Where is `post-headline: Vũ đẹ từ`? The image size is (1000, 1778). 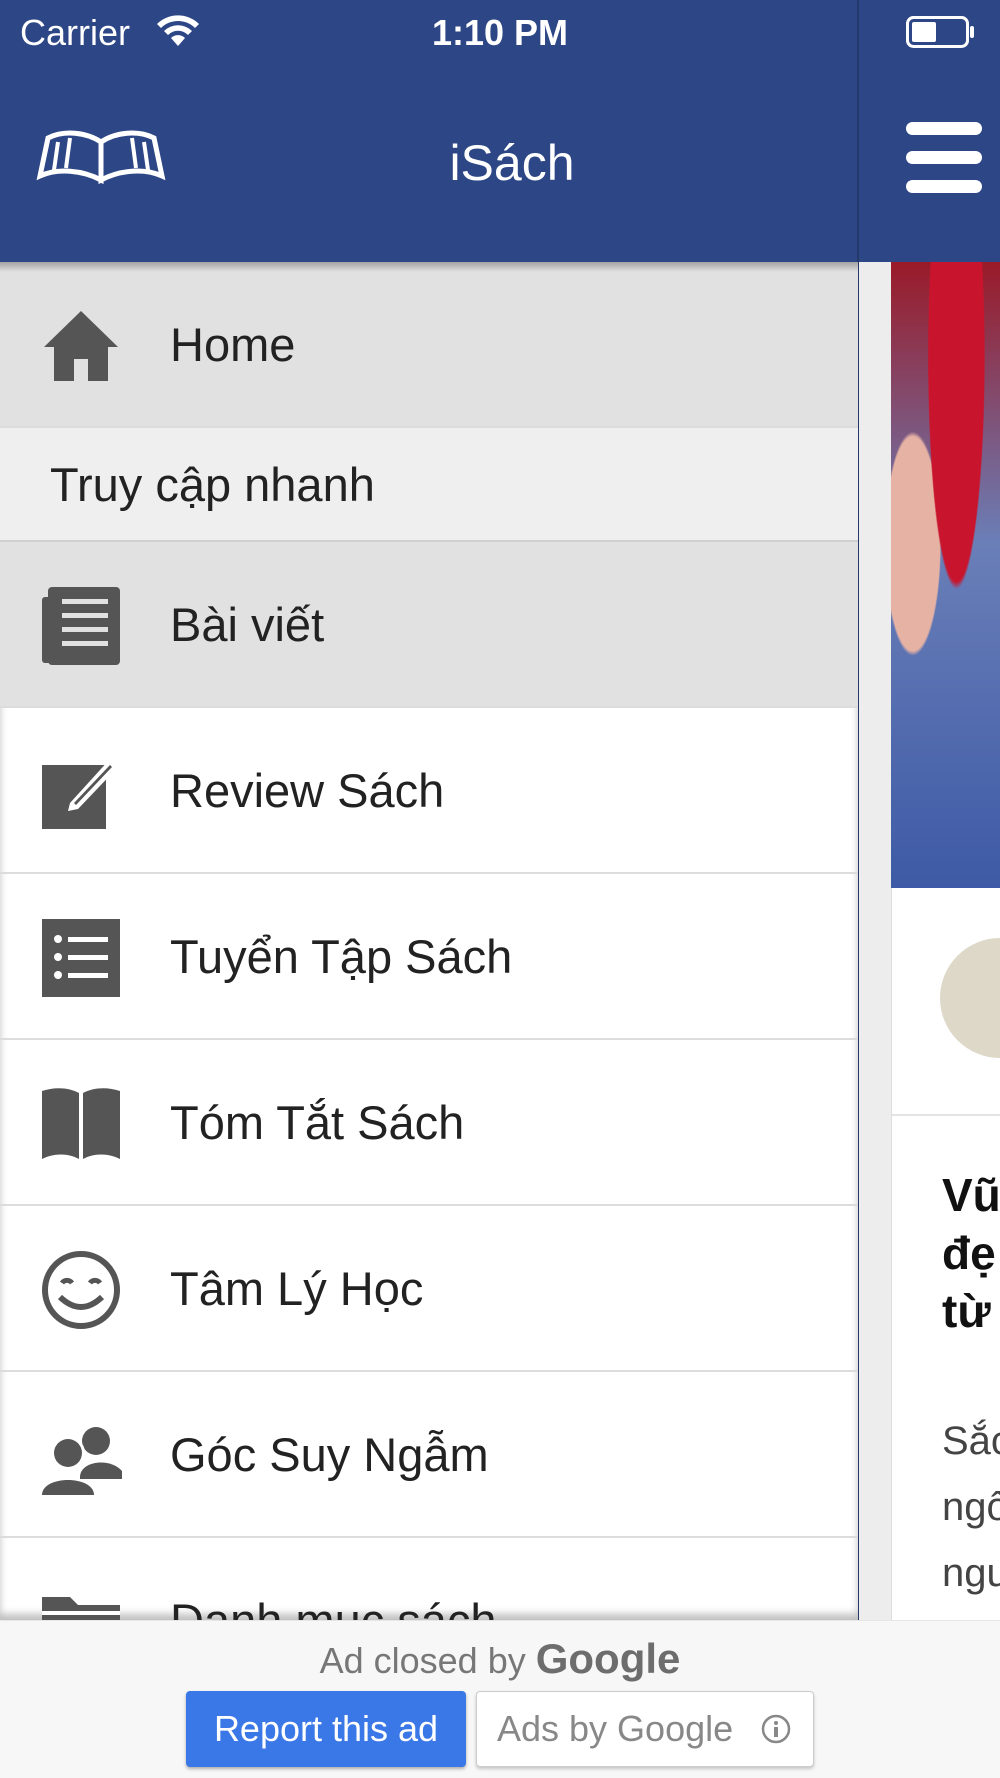 post-headline: Vũ đẹ từ is located at coordinates (971, 1253).